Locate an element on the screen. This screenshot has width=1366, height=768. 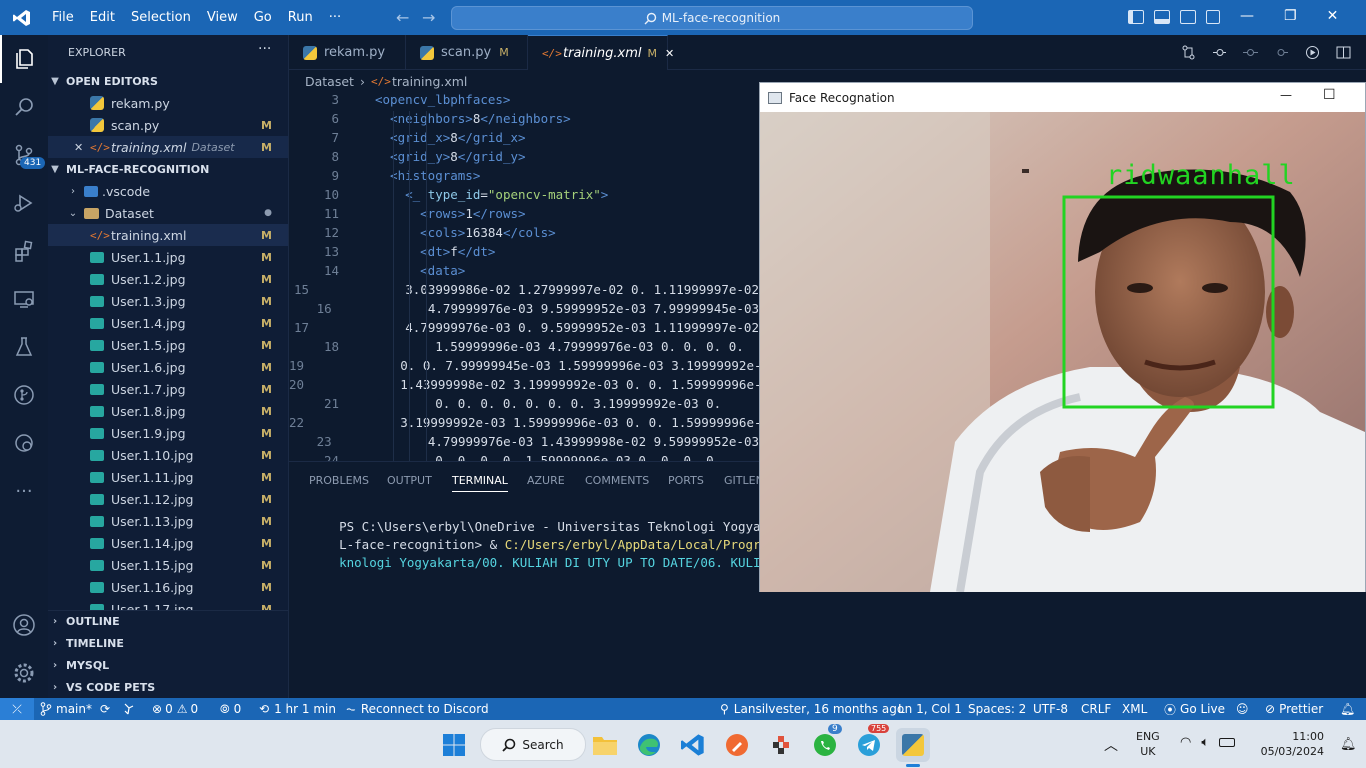
tree-item-file: </> training.xml M is located at coordinates (168, 235).